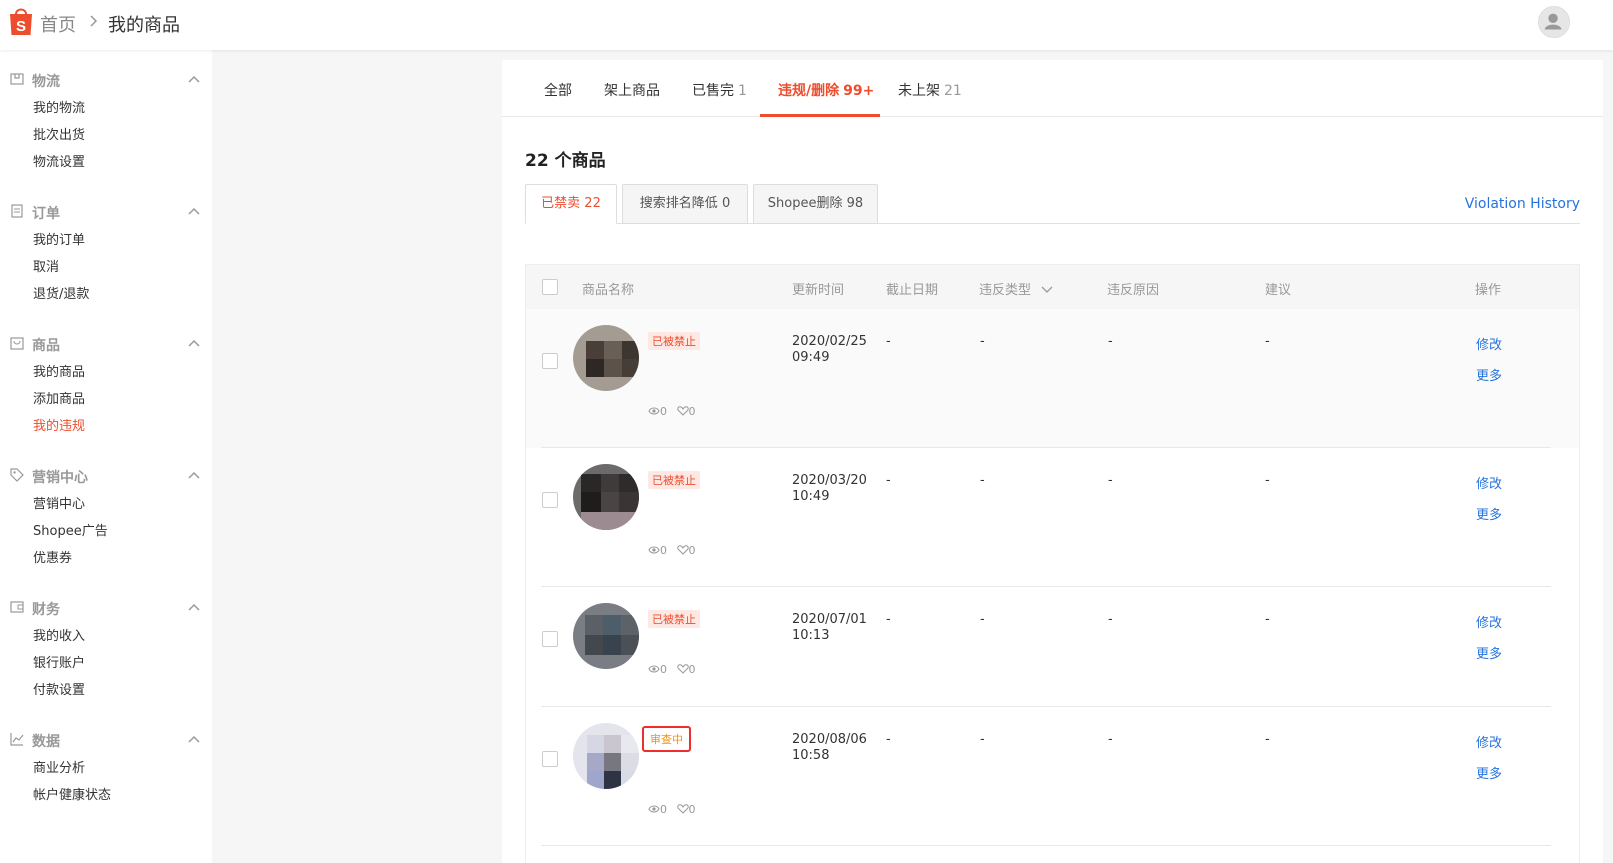  What do you see at coordinates (1046, 845) in the screenshot?
I see `row-divider` at bounding box center [1046, 845].